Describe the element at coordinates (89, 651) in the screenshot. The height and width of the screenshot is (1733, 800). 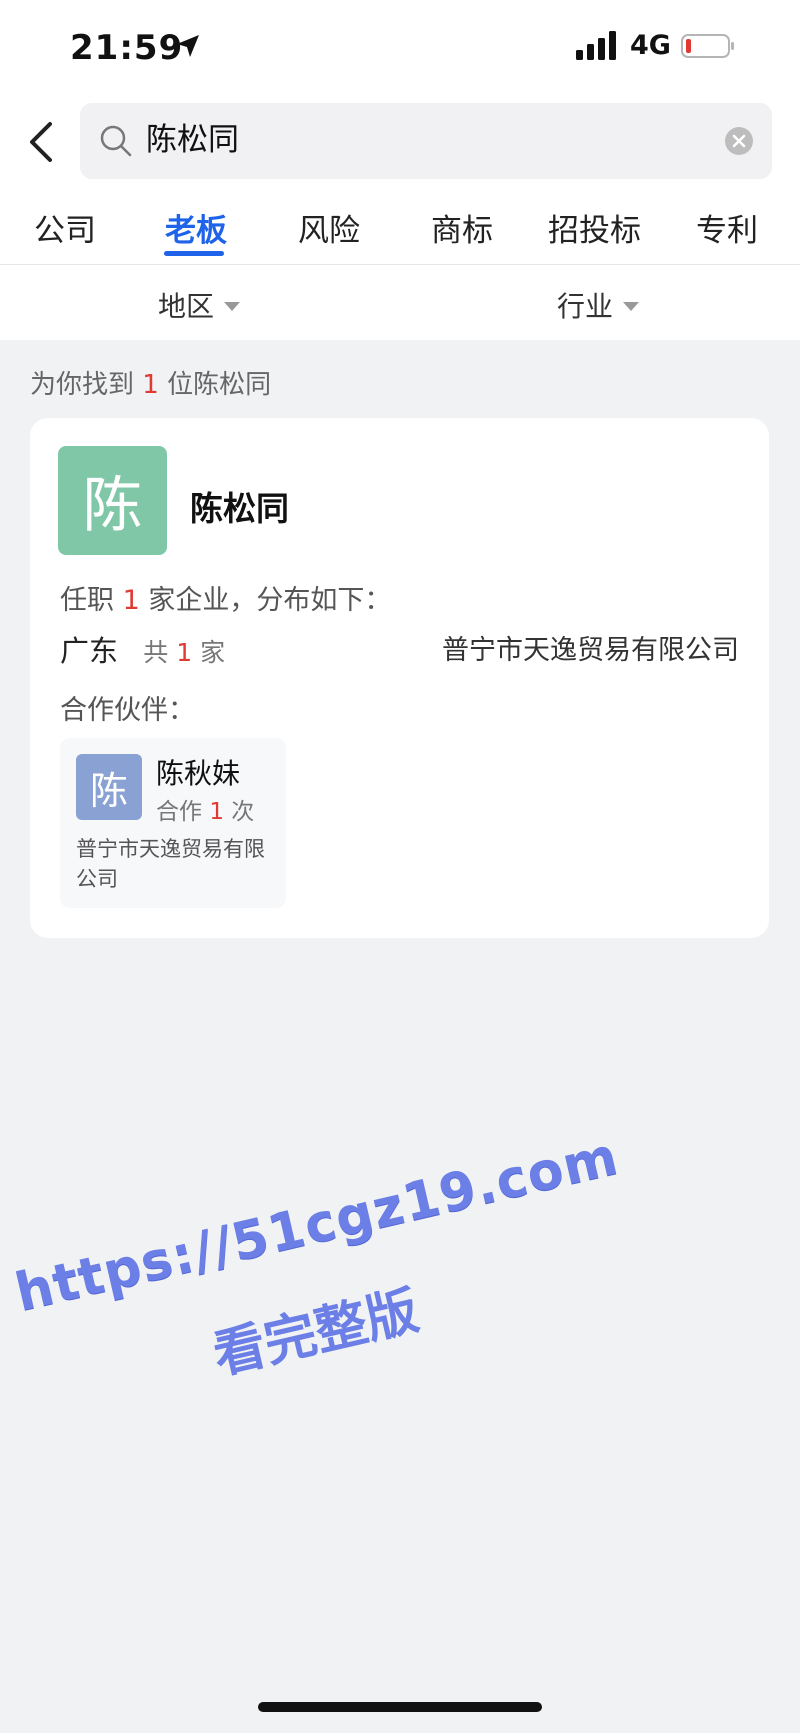
I see `province-name: 广东` at that location.